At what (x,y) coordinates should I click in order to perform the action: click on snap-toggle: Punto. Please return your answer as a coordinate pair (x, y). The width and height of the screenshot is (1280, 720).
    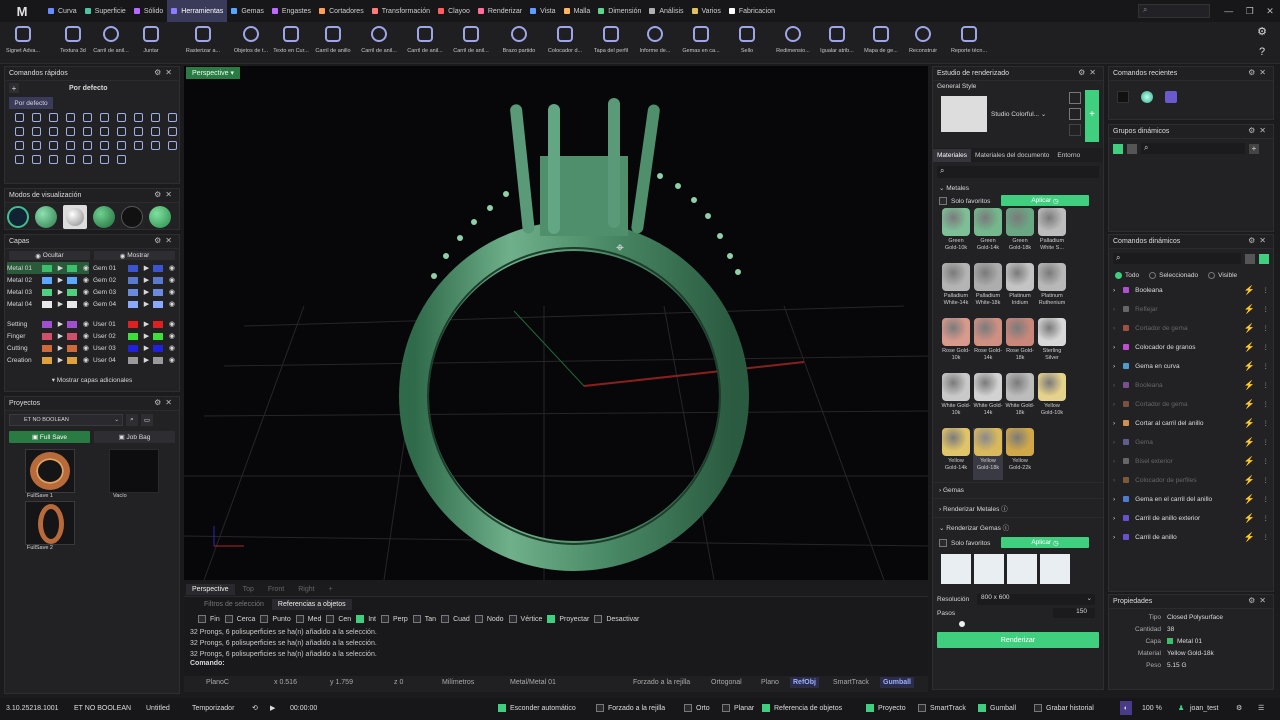
    Looking at the image, I should click on (275, 619).